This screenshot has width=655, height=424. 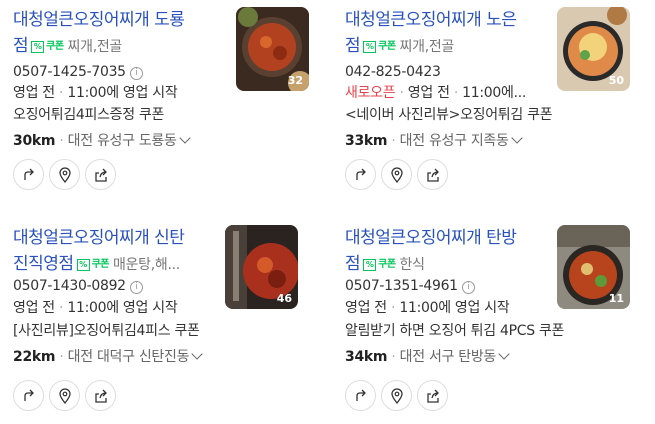 I want to click on address: 대전 대덕구 신탄진동, so click(x=128, y=357).